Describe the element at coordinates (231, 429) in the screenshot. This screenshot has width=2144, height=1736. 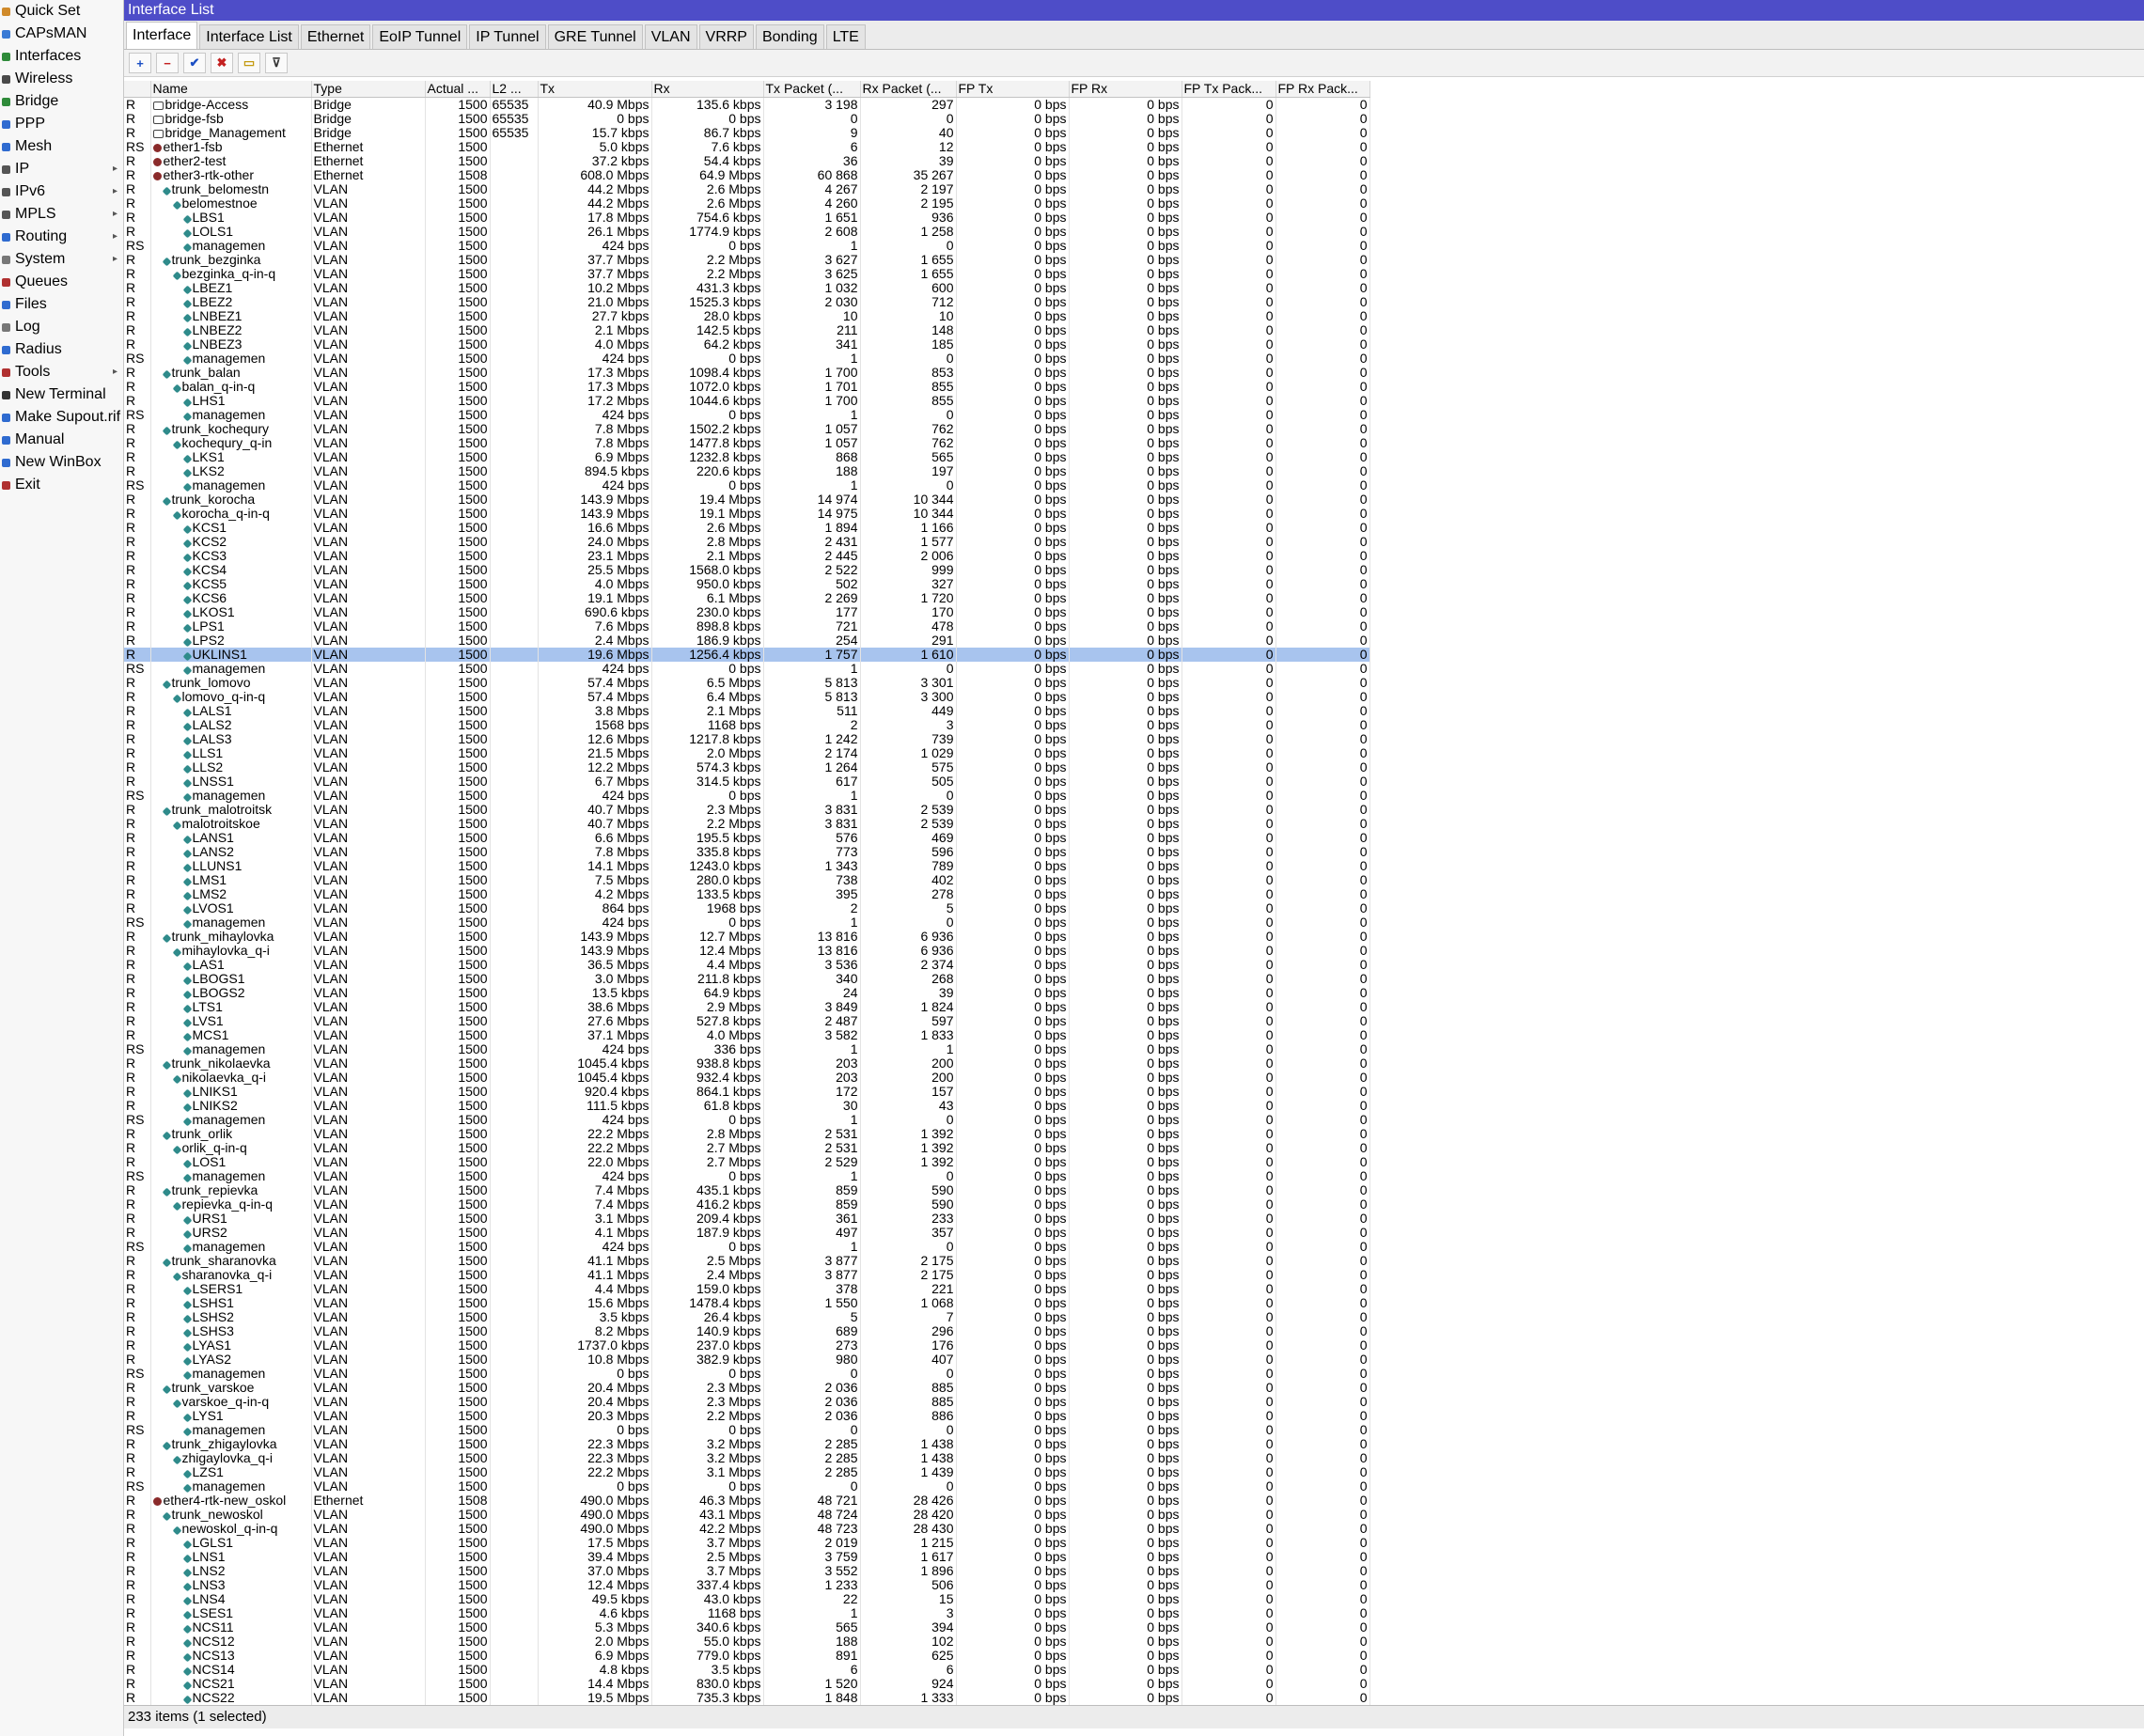
I see `interface-name-cell: trunk_kochequry` at that location.